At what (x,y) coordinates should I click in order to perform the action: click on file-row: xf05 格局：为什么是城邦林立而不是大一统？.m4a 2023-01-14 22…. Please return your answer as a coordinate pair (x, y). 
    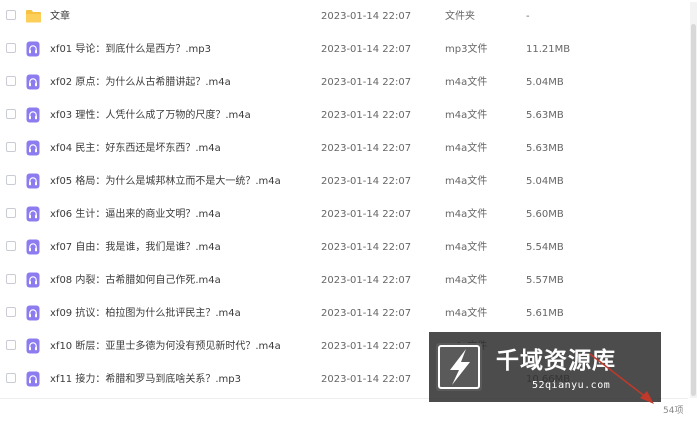
    Looking at the image, I should click on (344, 181).